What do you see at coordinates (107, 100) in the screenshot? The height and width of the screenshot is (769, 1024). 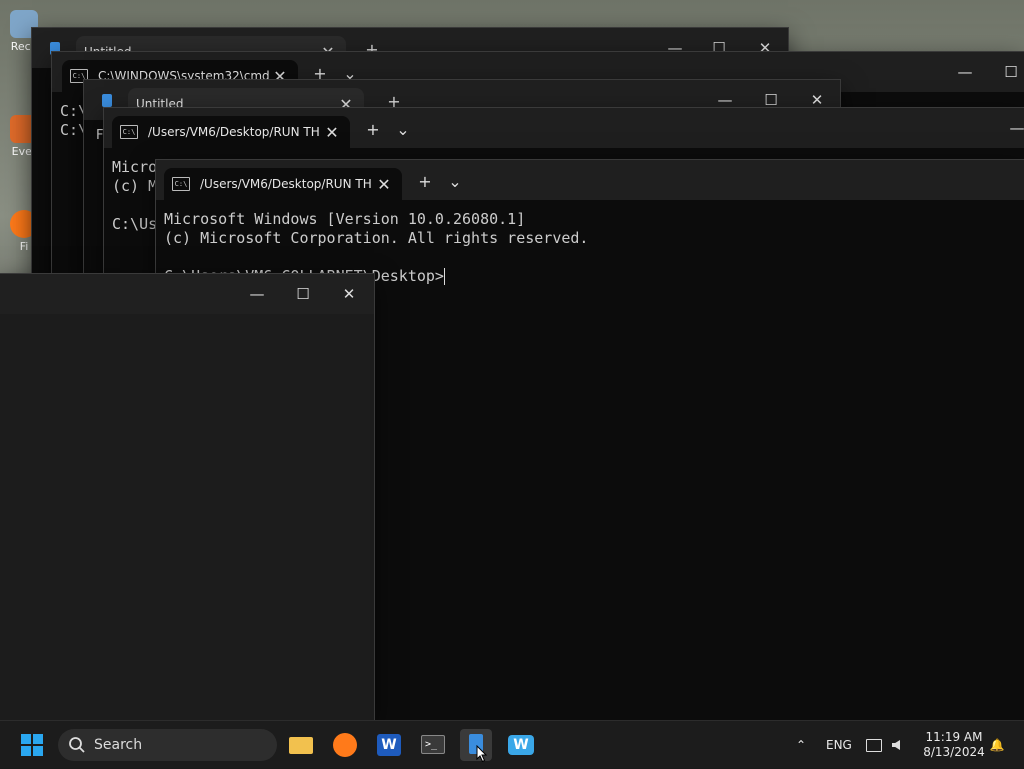 I see `notepad-icon` at bounding box center [107, 100].